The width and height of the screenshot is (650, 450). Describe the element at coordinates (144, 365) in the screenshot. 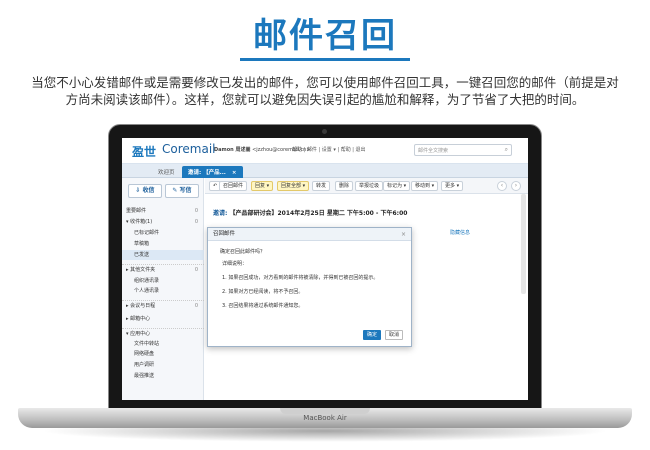

I see `sidebar-item-label: 用户调研` at that location.